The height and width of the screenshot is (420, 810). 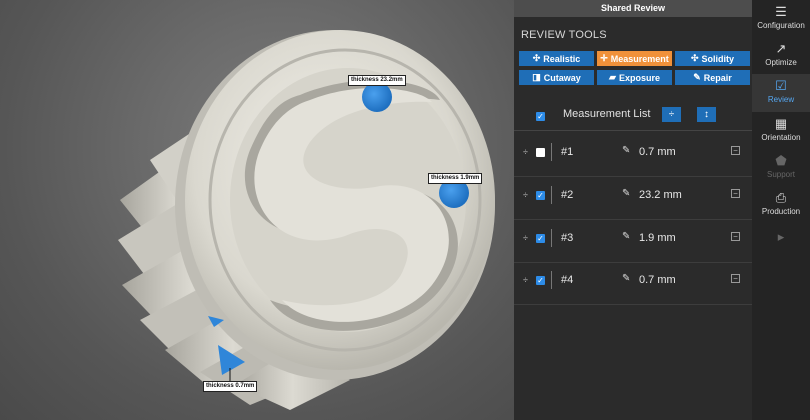 I want to click on expand-button: ↕, so click(x=706, y=114).